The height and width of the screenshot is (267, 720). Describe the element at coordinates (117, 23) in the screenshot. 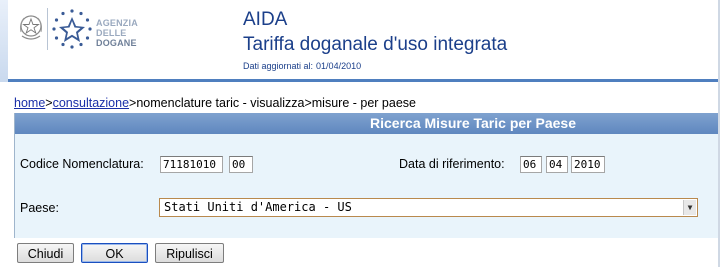

I see `agency-line-1: AGENZIA` at that location.